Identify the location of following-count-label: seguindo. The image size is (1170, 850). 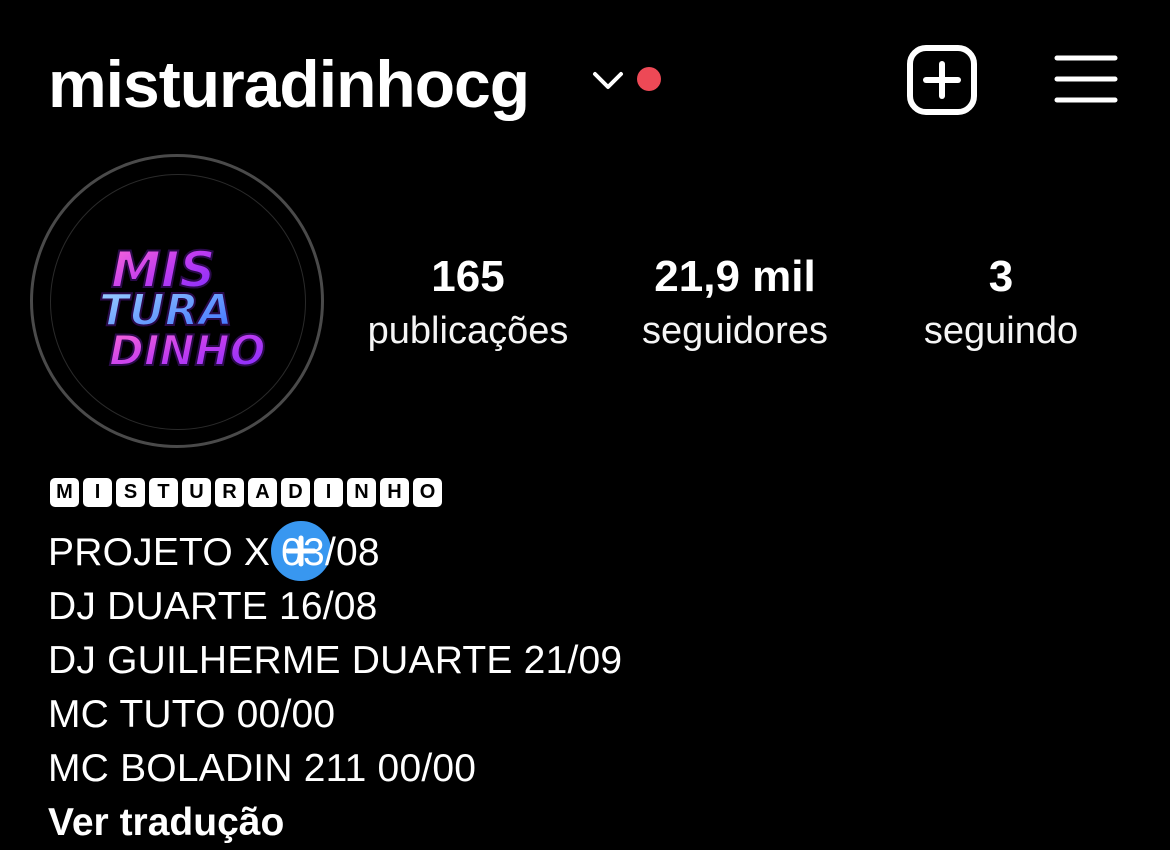
(1001, 331).